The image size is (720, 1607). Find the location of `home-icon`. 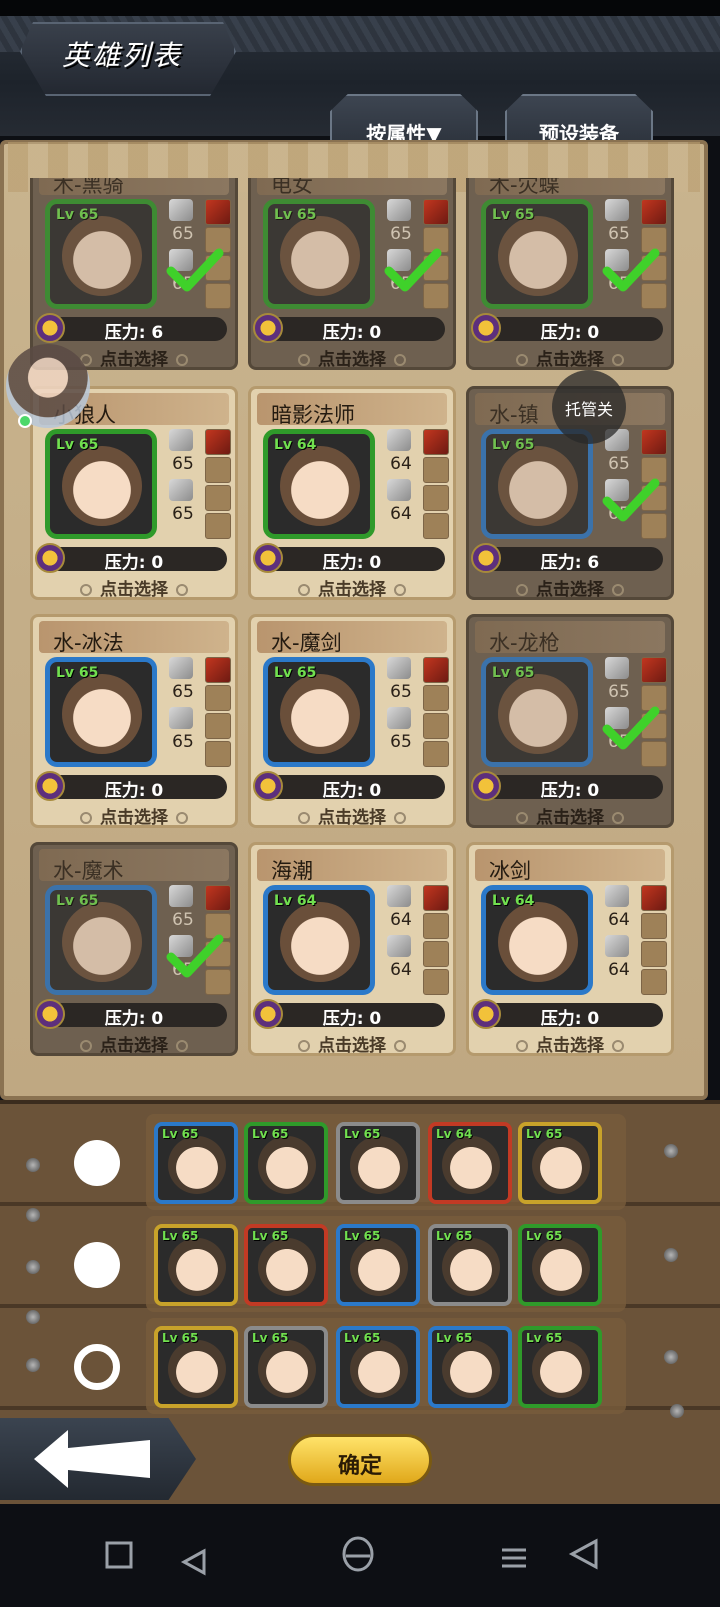

home-icon is located at coordinates (358, 1554).